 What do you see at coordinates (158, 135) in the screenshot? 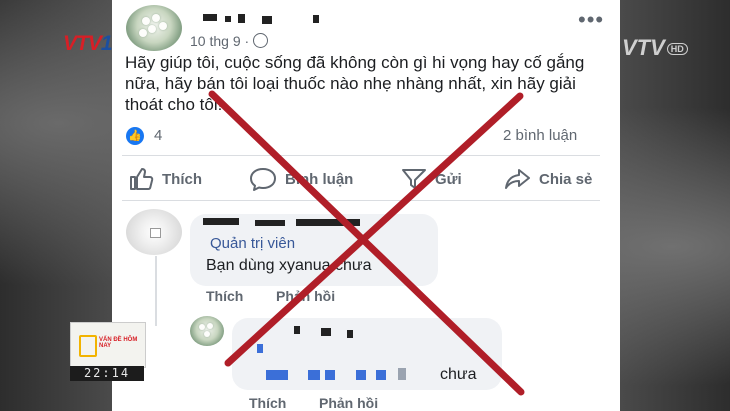
I see `reaction-count: 4` at bounding box center [158, 135].